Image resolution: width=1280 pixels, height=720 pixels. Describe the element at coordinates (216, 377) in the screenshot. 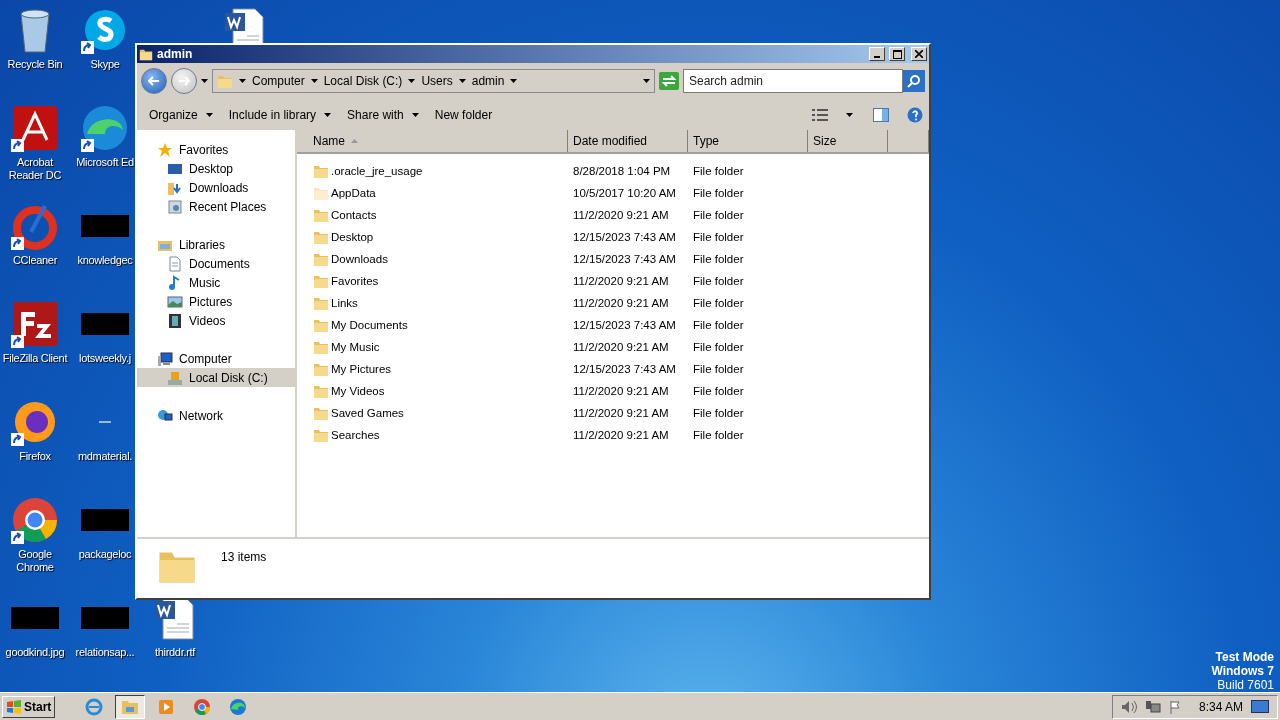

I see `nav-item: Local Disk (C:)` at that location.